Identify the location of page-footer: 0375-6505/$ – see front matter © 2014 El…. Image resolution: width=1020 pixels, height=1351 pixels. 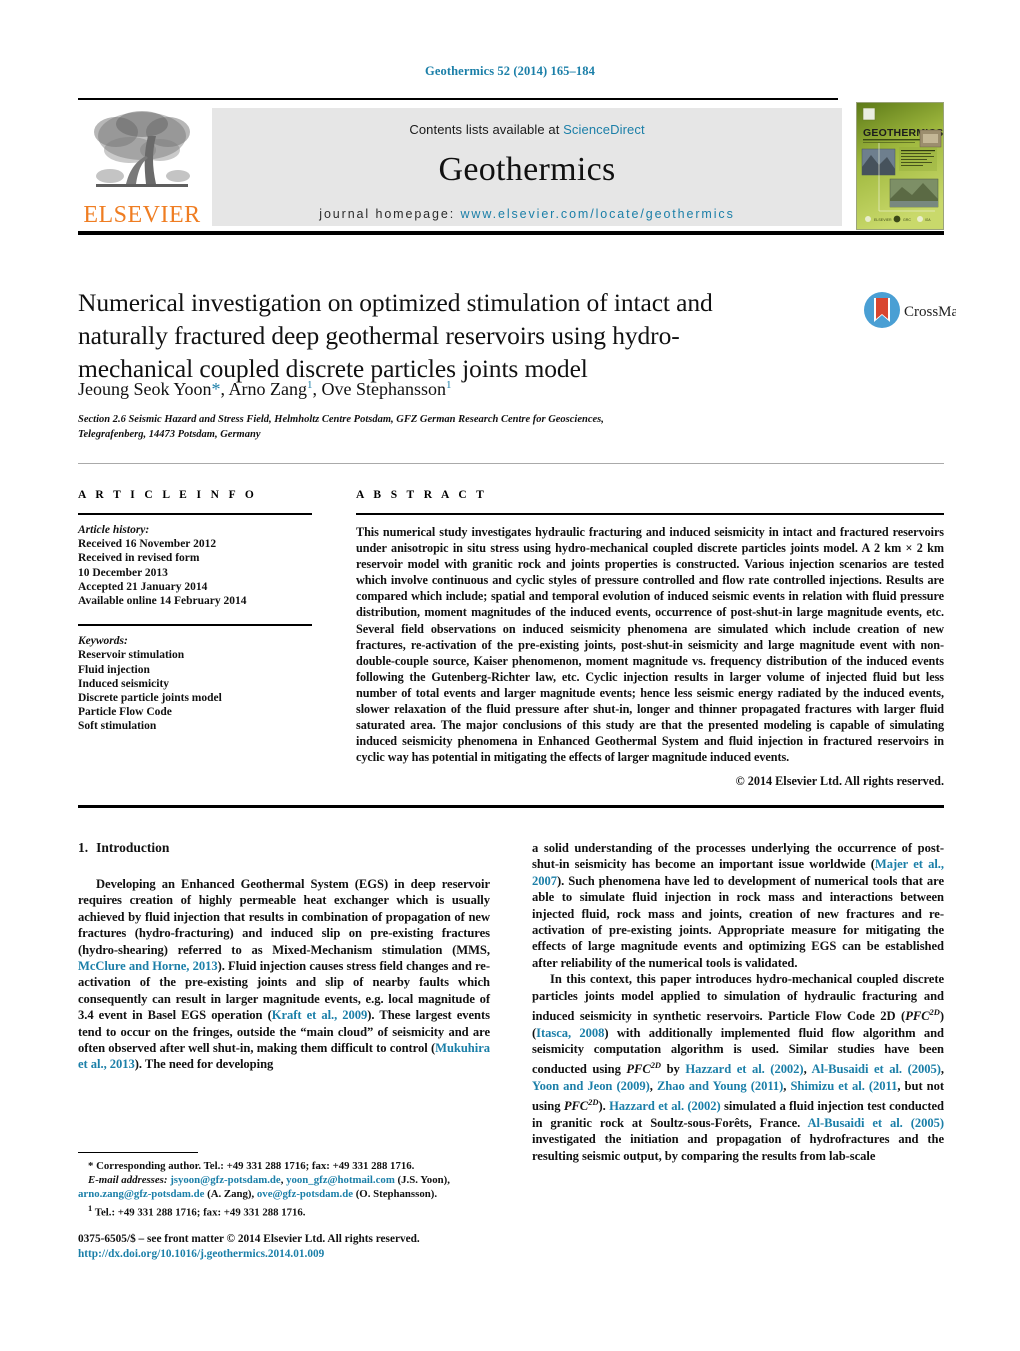
(308, 1247).